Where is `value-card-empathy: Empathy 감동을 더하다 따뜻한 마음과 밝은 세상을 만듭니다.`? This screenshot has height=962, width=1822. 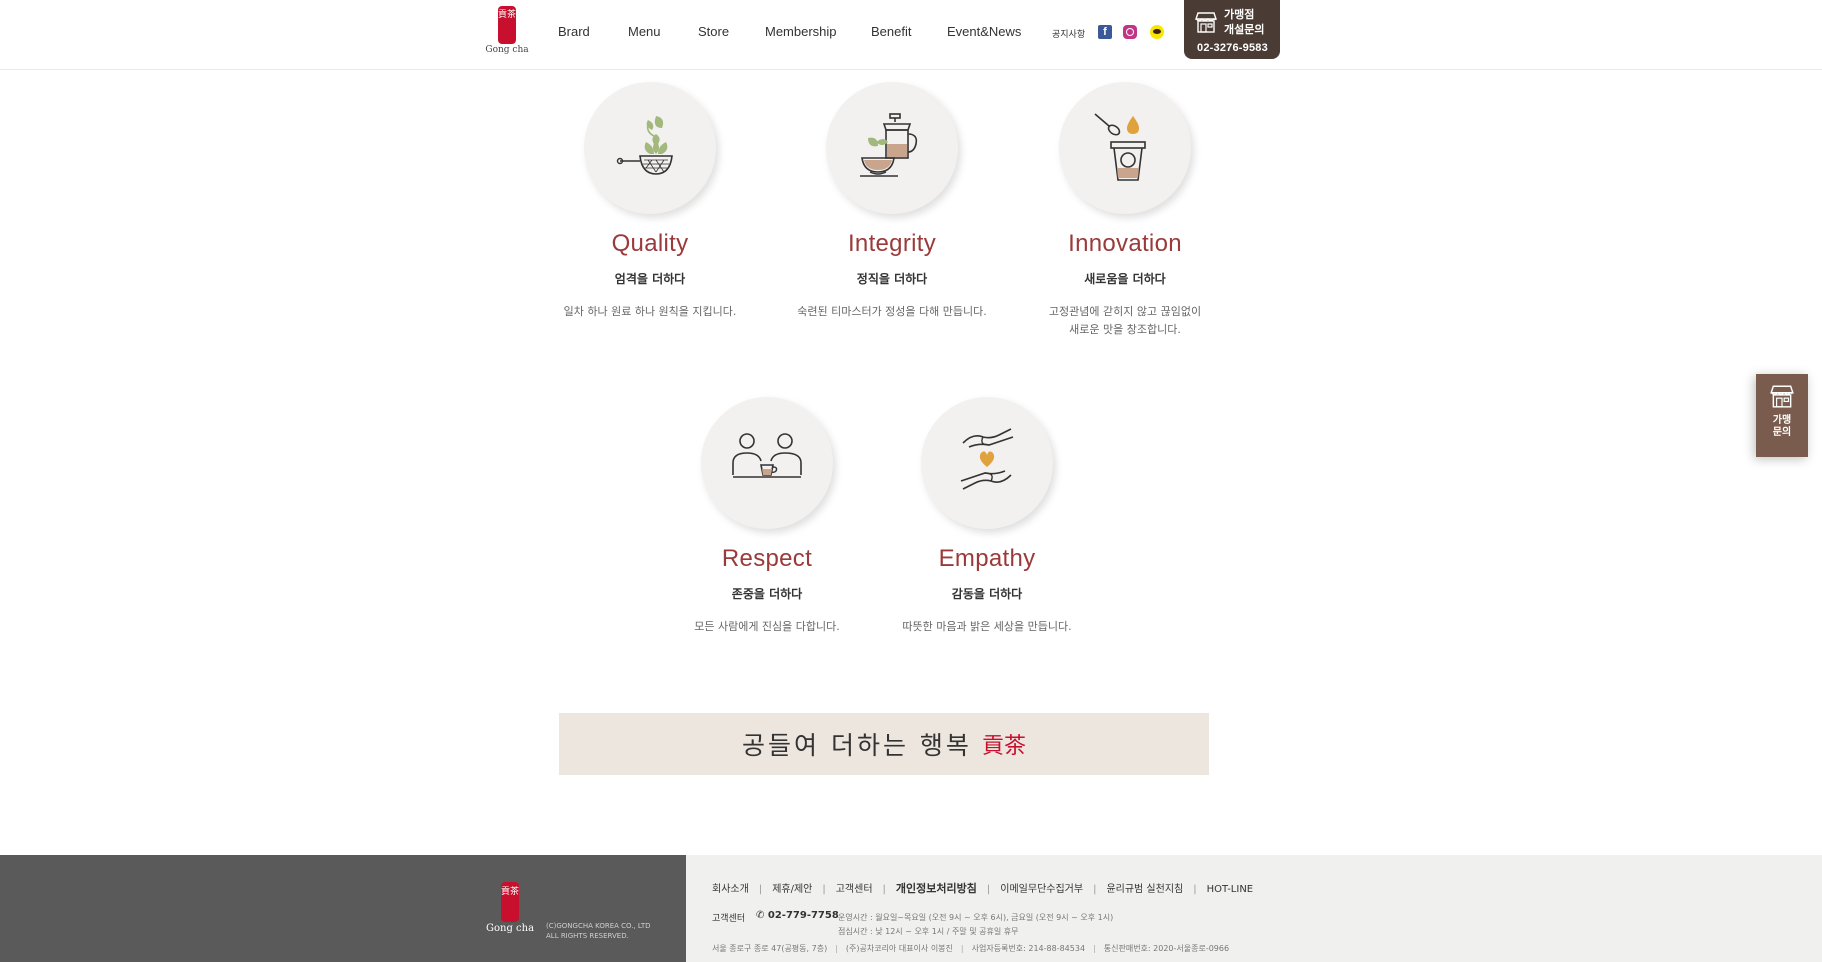
value-card-empathy: Empathy 감동을 더하다 따뜻한 마음과 밝은 세상을 만듭니다. is located at coordinates (987, 516).